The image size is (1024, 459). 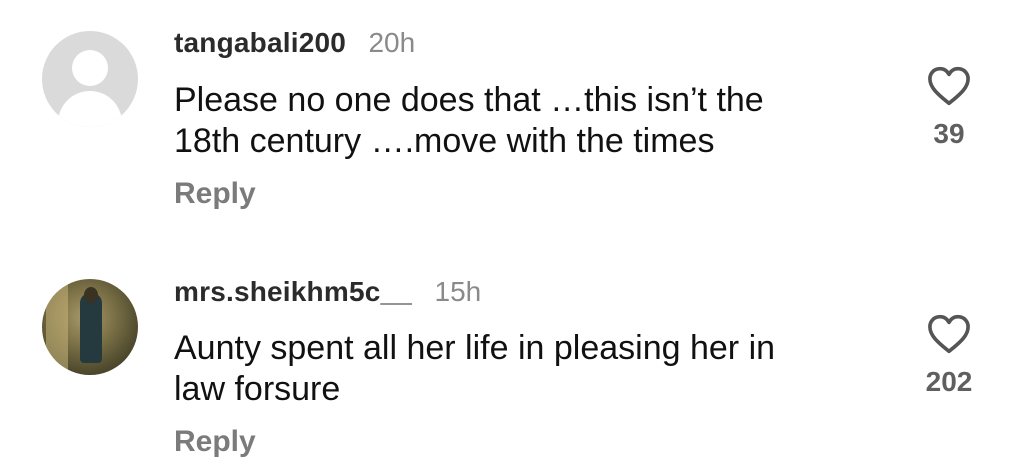 I want to click on comment-meta: tangabali200 20h, so click(x=294, y=43).